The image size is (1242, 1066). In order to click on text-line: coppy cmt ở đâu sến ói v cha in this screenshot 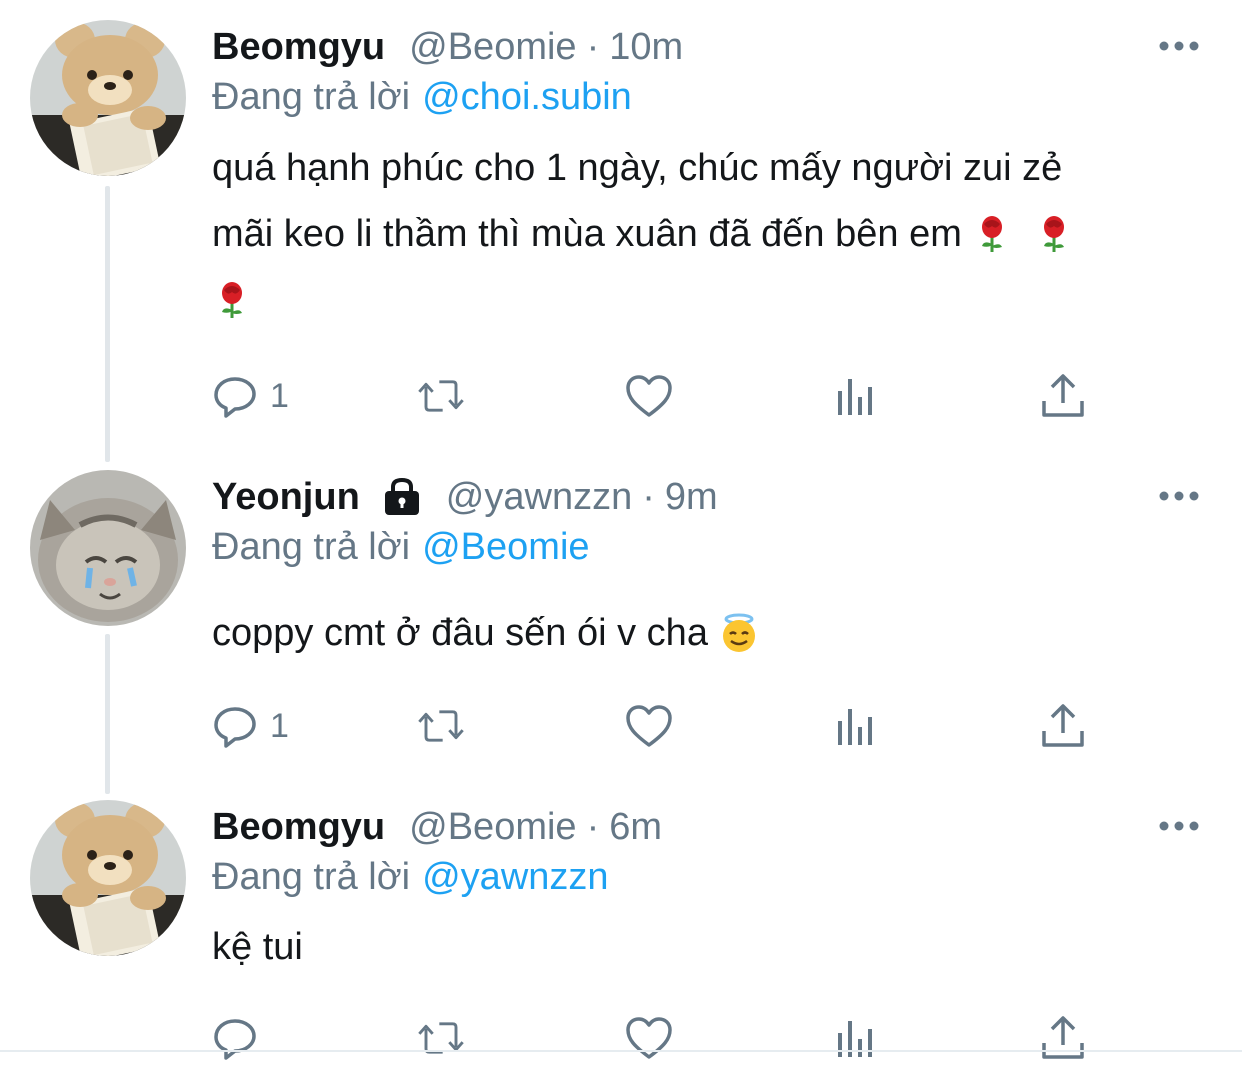, I will do `click(707, 633)`.